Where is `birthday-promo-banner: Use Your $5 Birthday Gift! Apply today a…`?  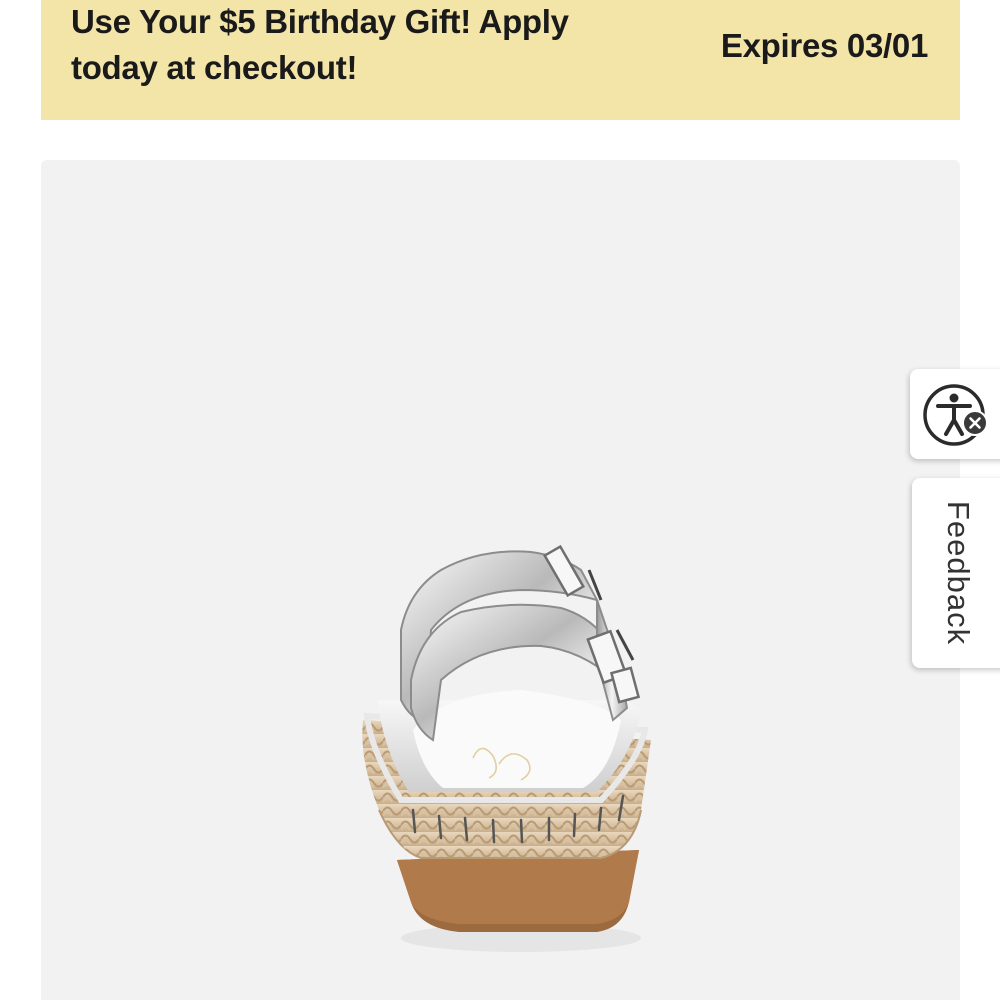
birthday-promo-banner: Use Your $5 Birthday Gift! Apply today a… is located at coordinates (500, 60).